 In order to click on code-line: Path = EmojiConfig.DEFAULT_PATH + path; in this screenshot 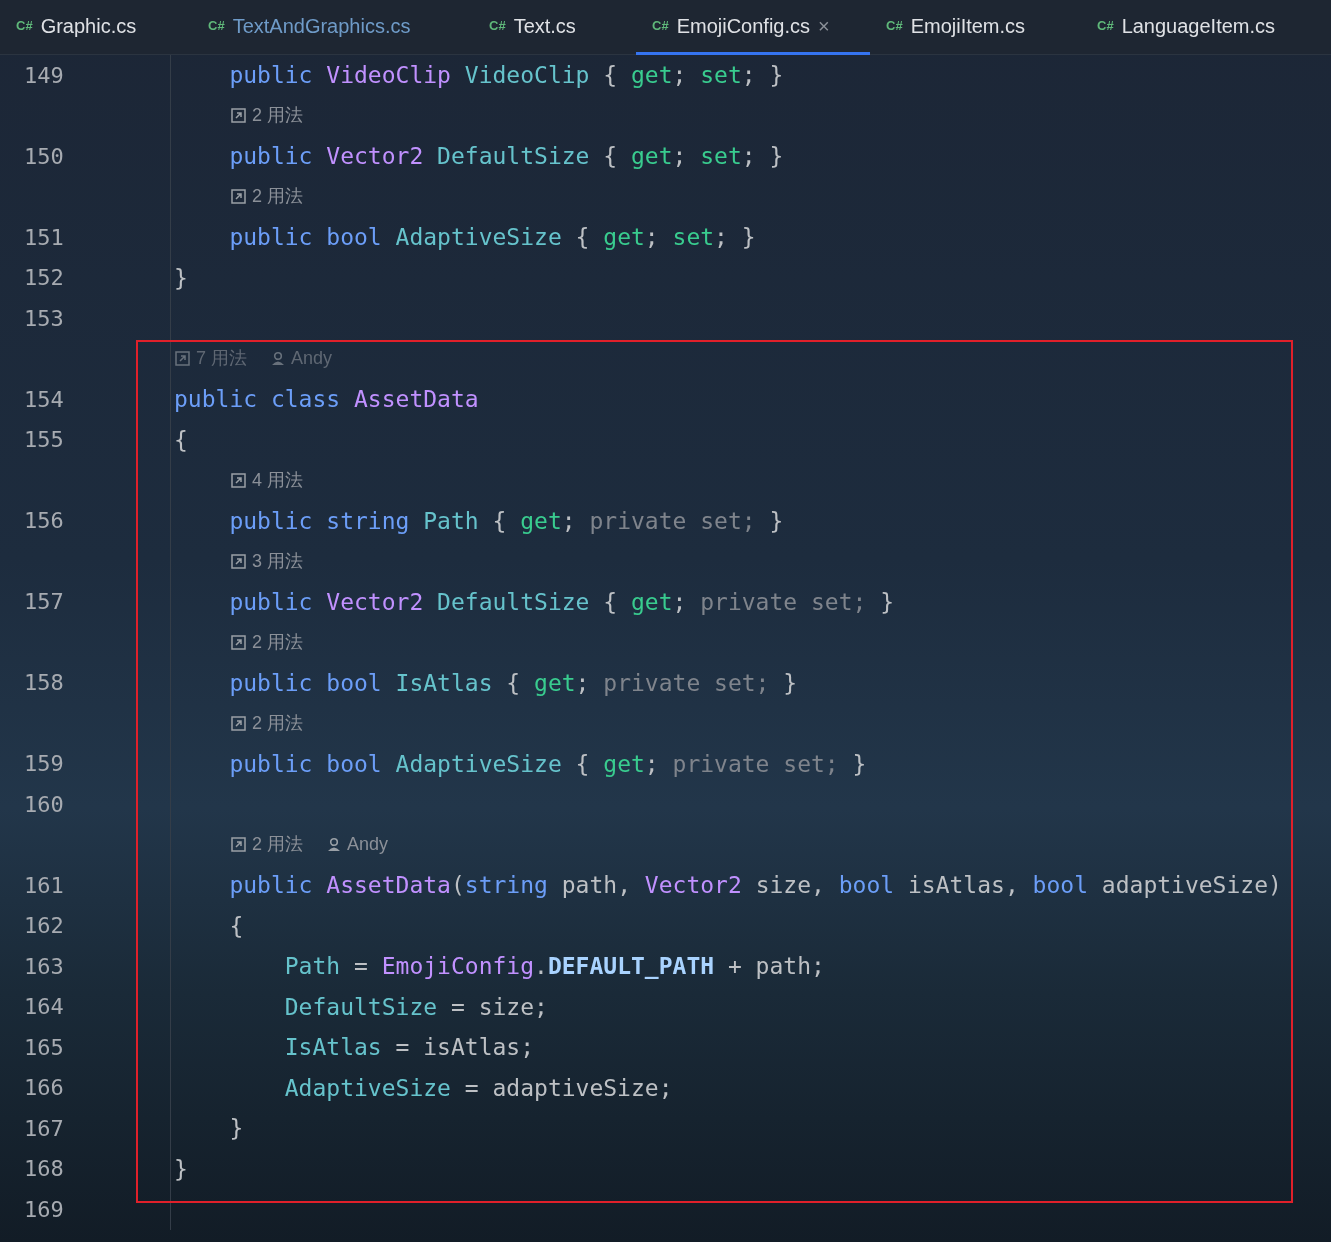, I will do `click(554, 966)`.